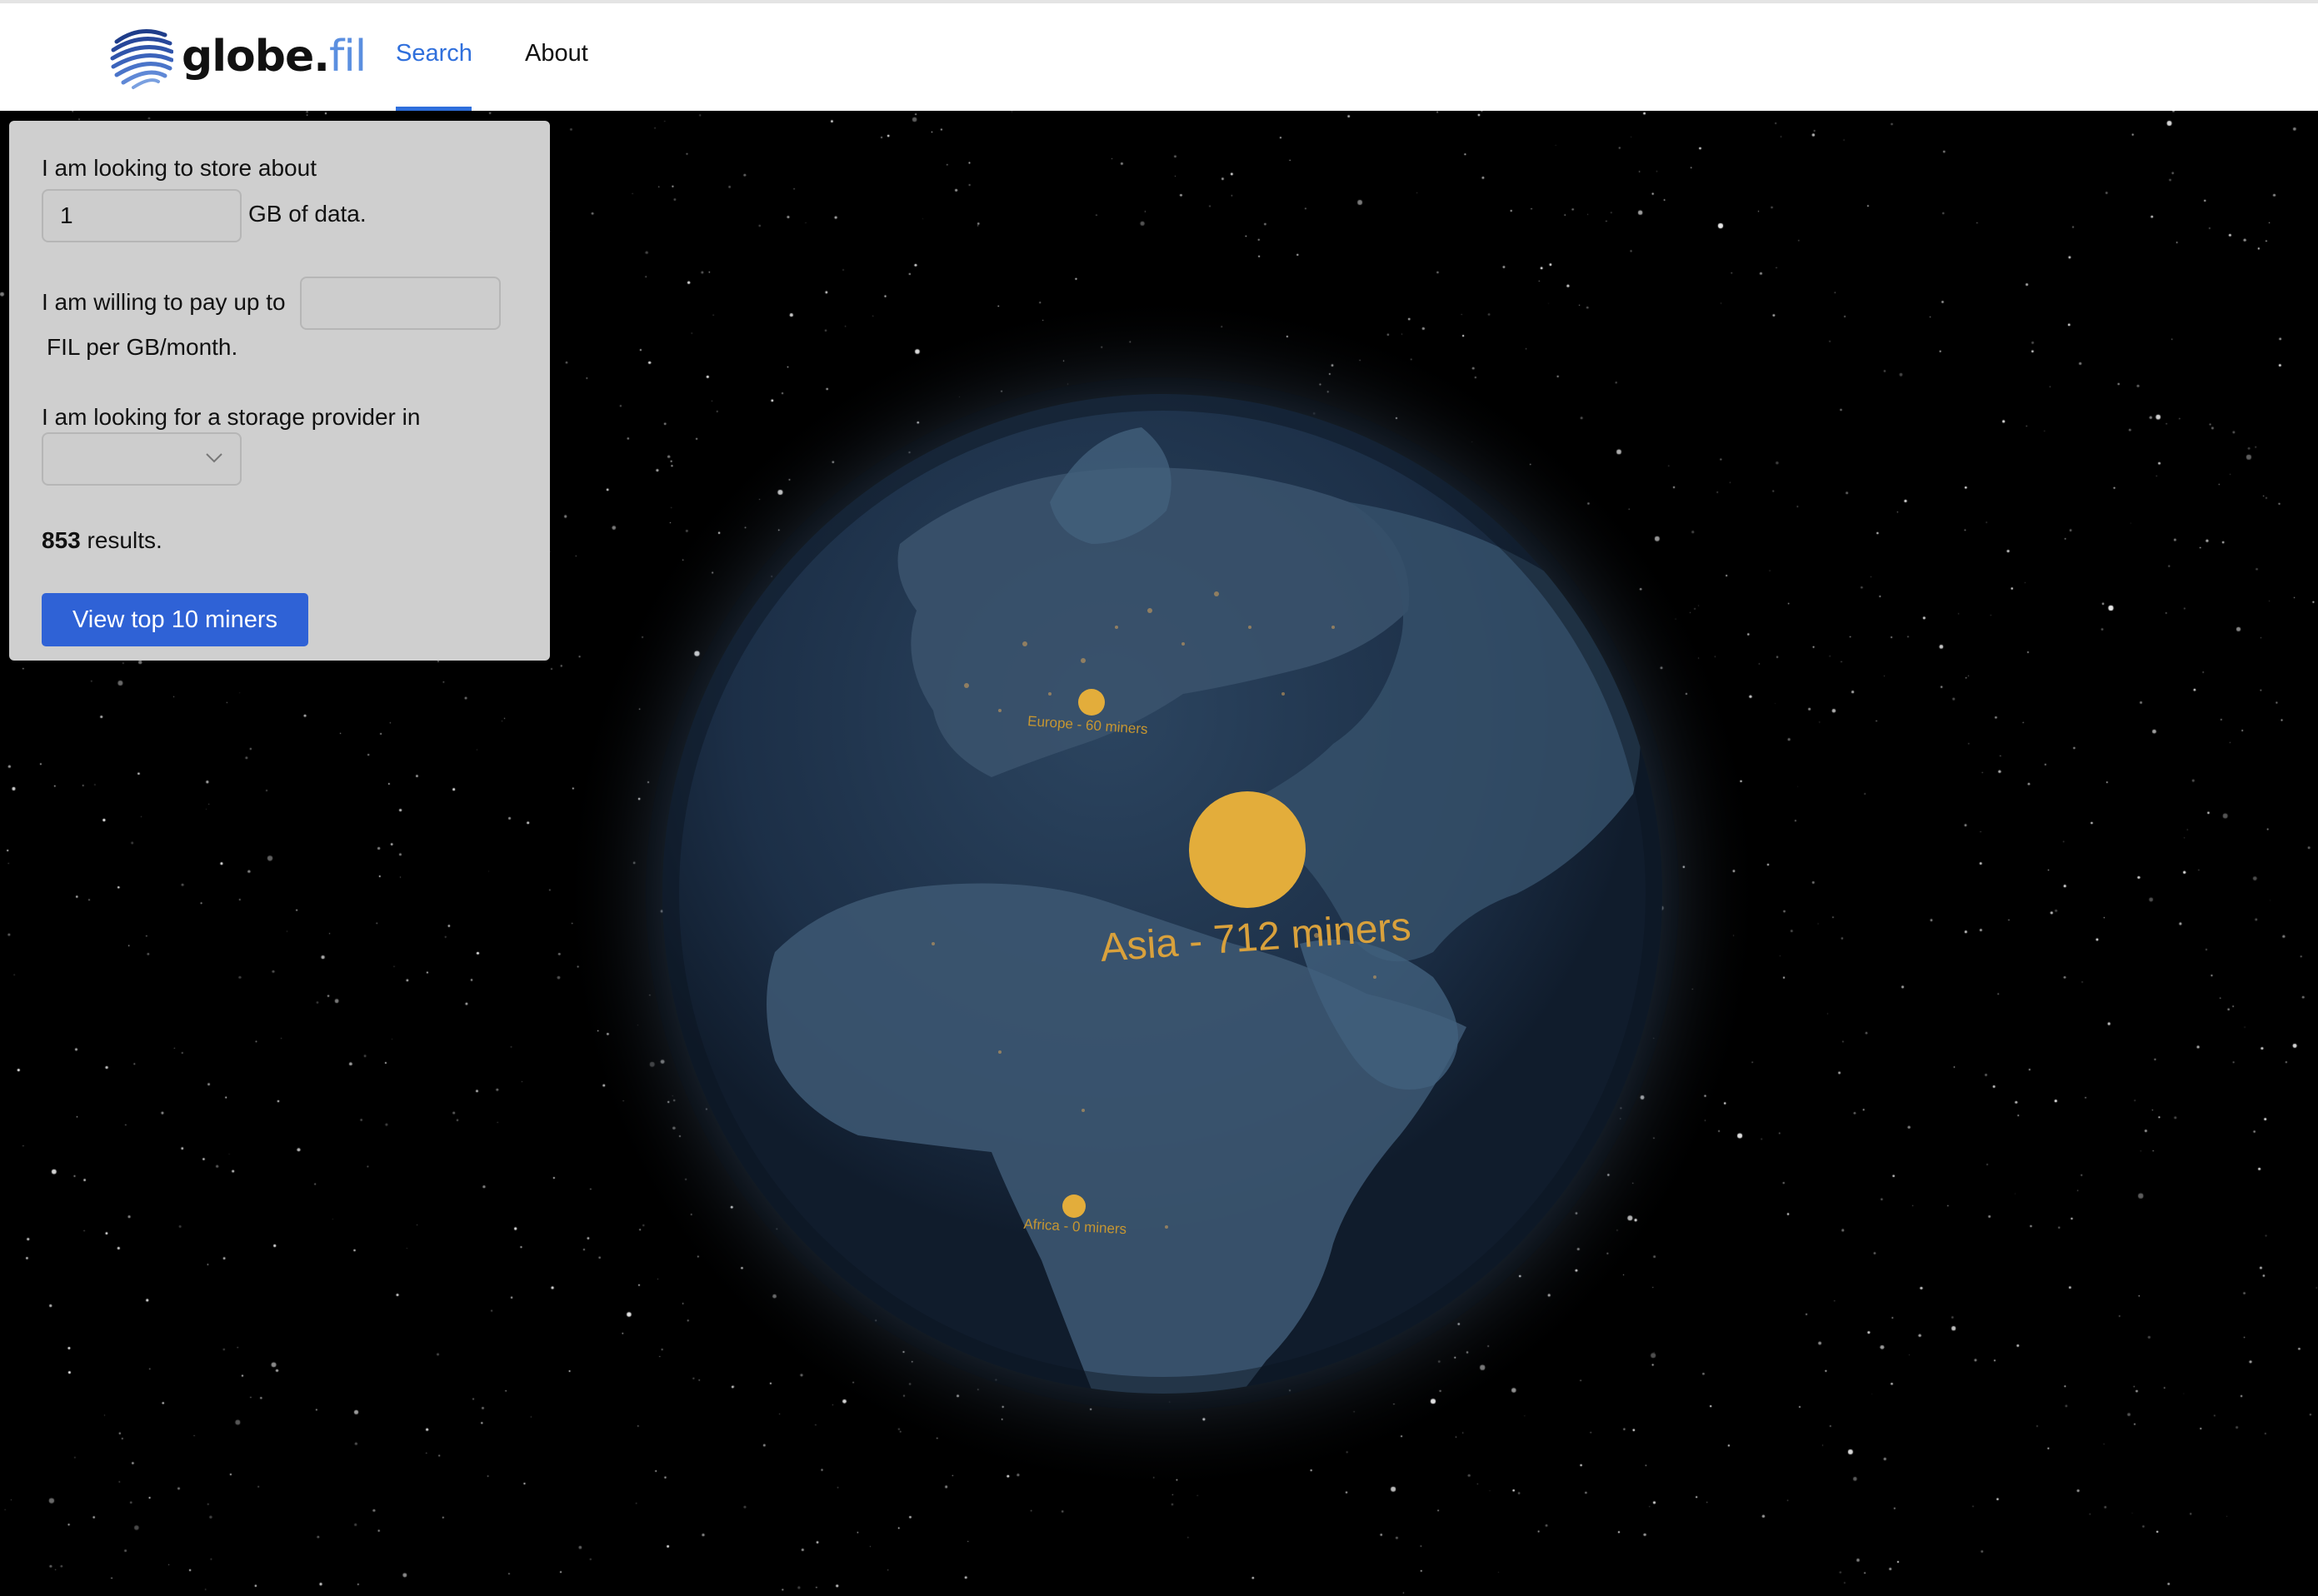  I want to click on region-select, so click(142, 459).